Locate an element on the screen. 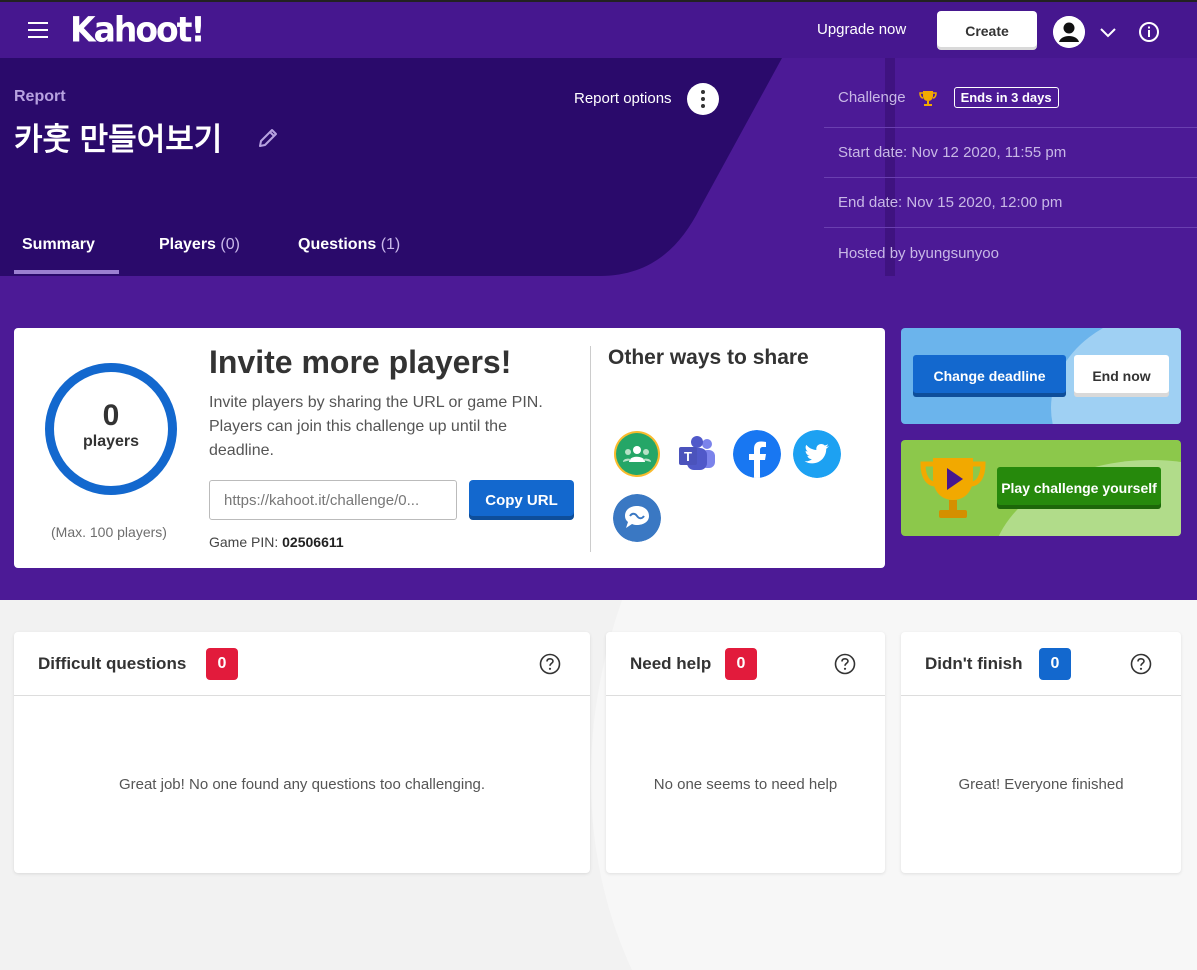 This screenshot has height=970, width=1197. upgrade-link: Upgrade now is located at coordinates (861, 29).